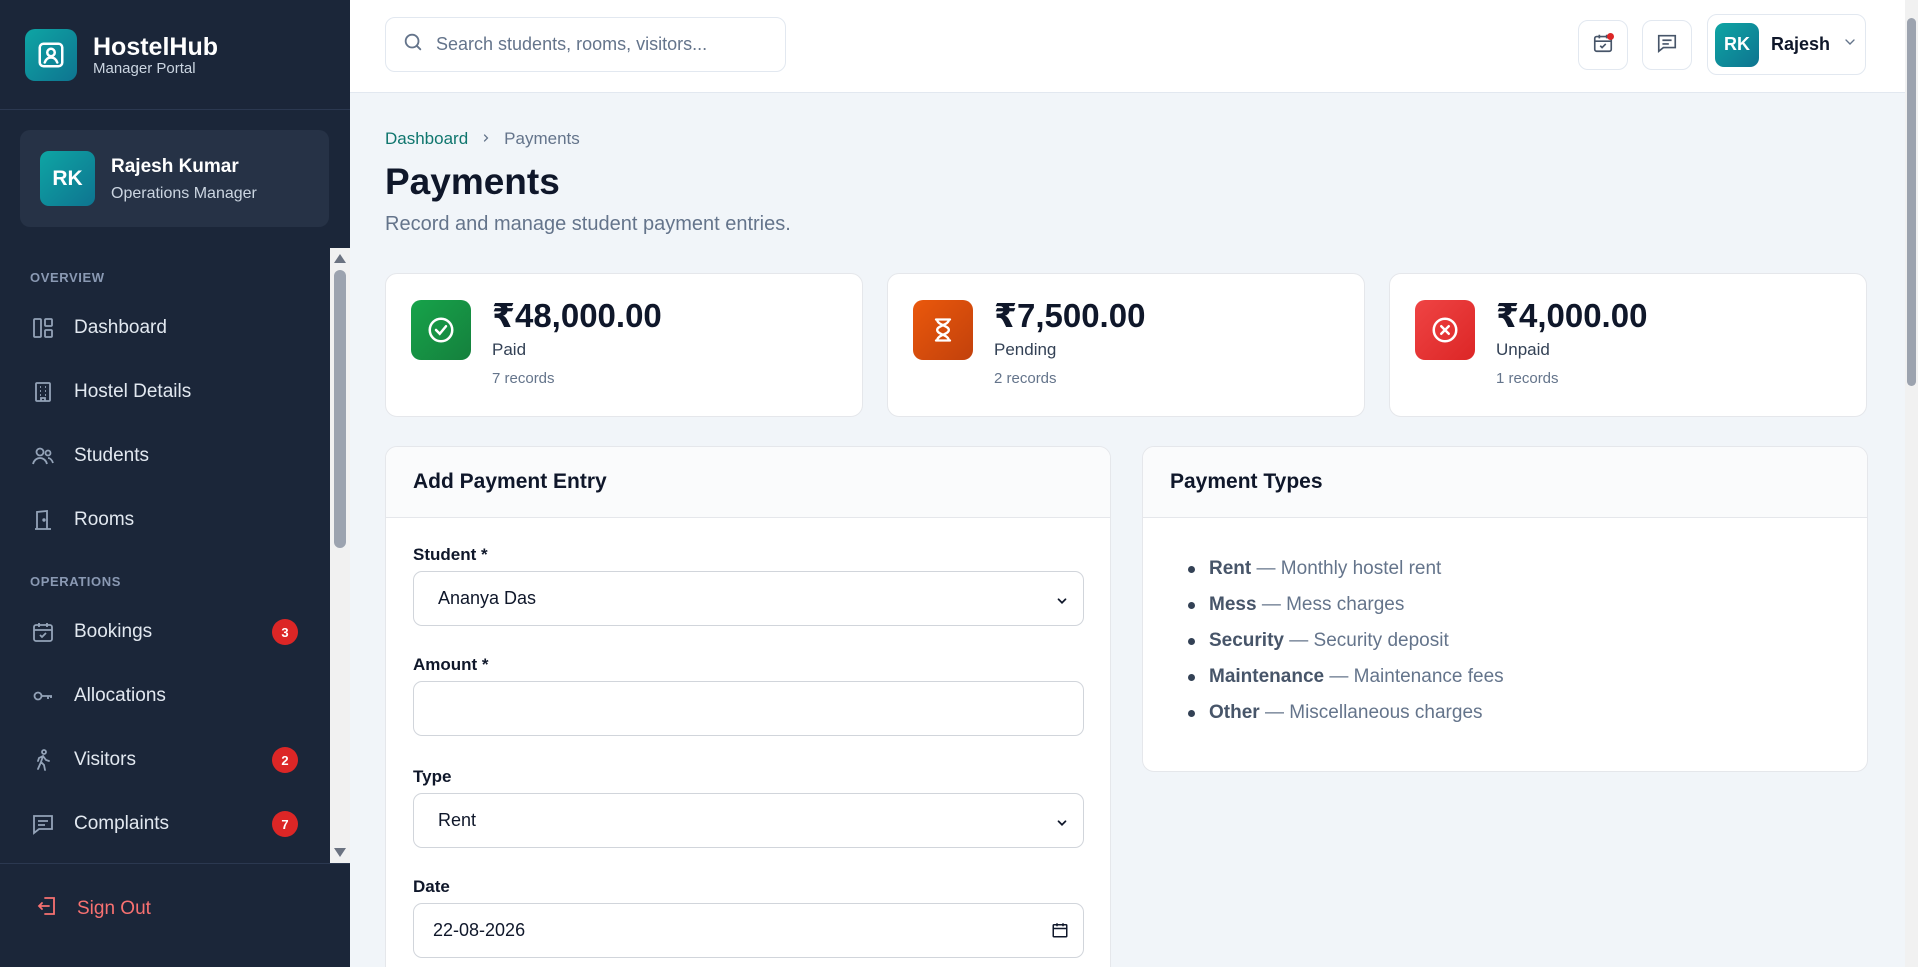  I want to click on payment-type-name: Mess, so click(1233, 604).